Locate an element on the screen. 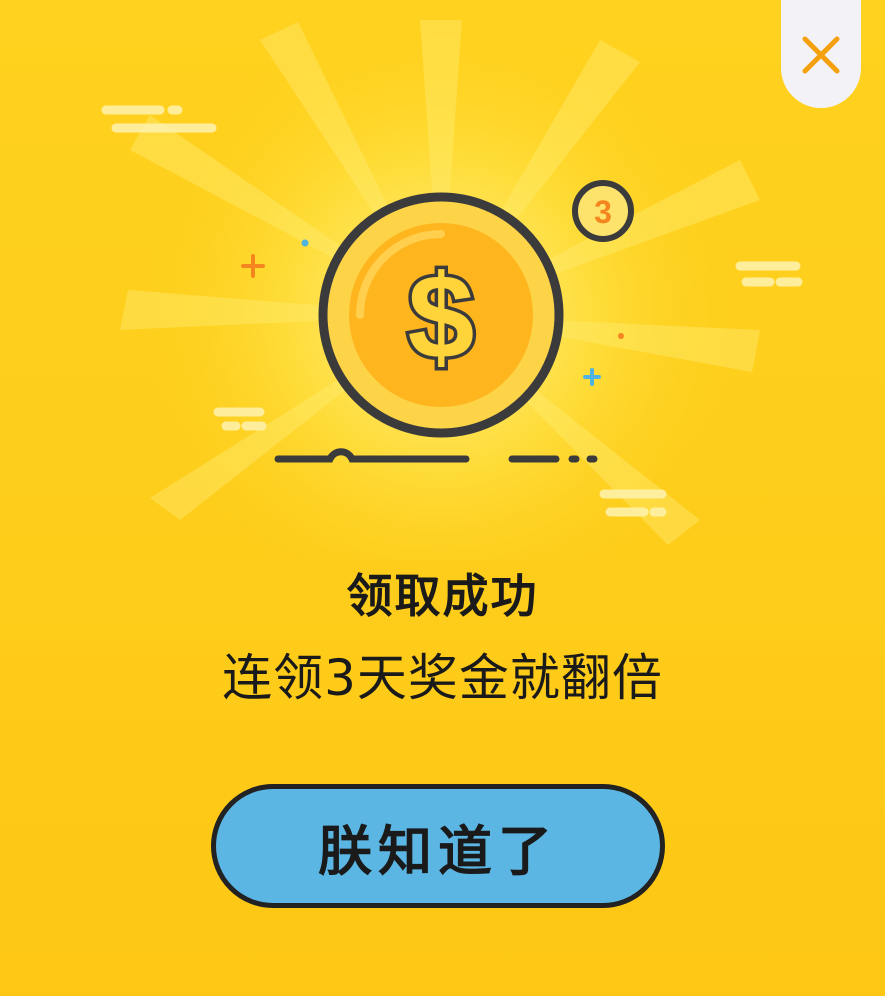 This screenshot has height=996, width=885. dialog-title: 领取成功 is located at coordinates (442, 596).